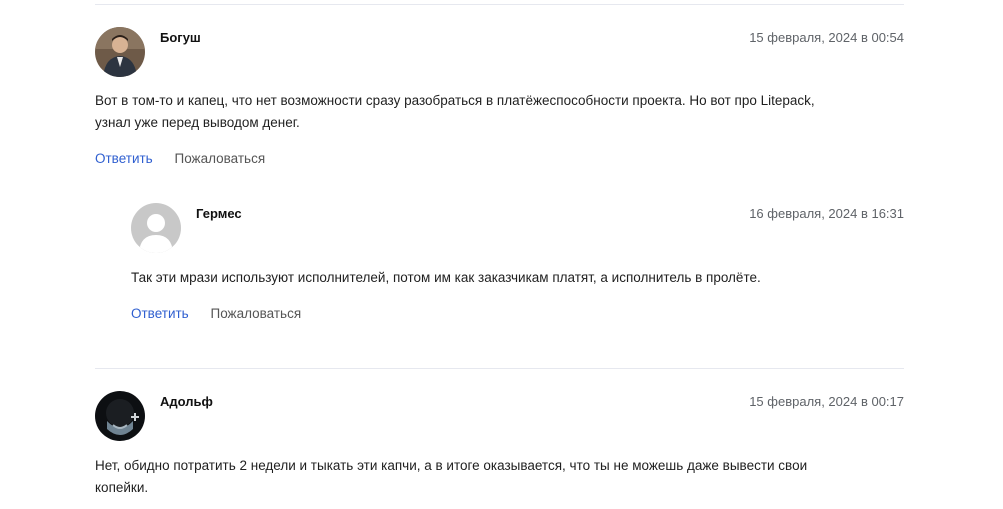  Describe the element at coordinates (180, 37) in the screenshot. I see `comment-author: Богуш` at that location.